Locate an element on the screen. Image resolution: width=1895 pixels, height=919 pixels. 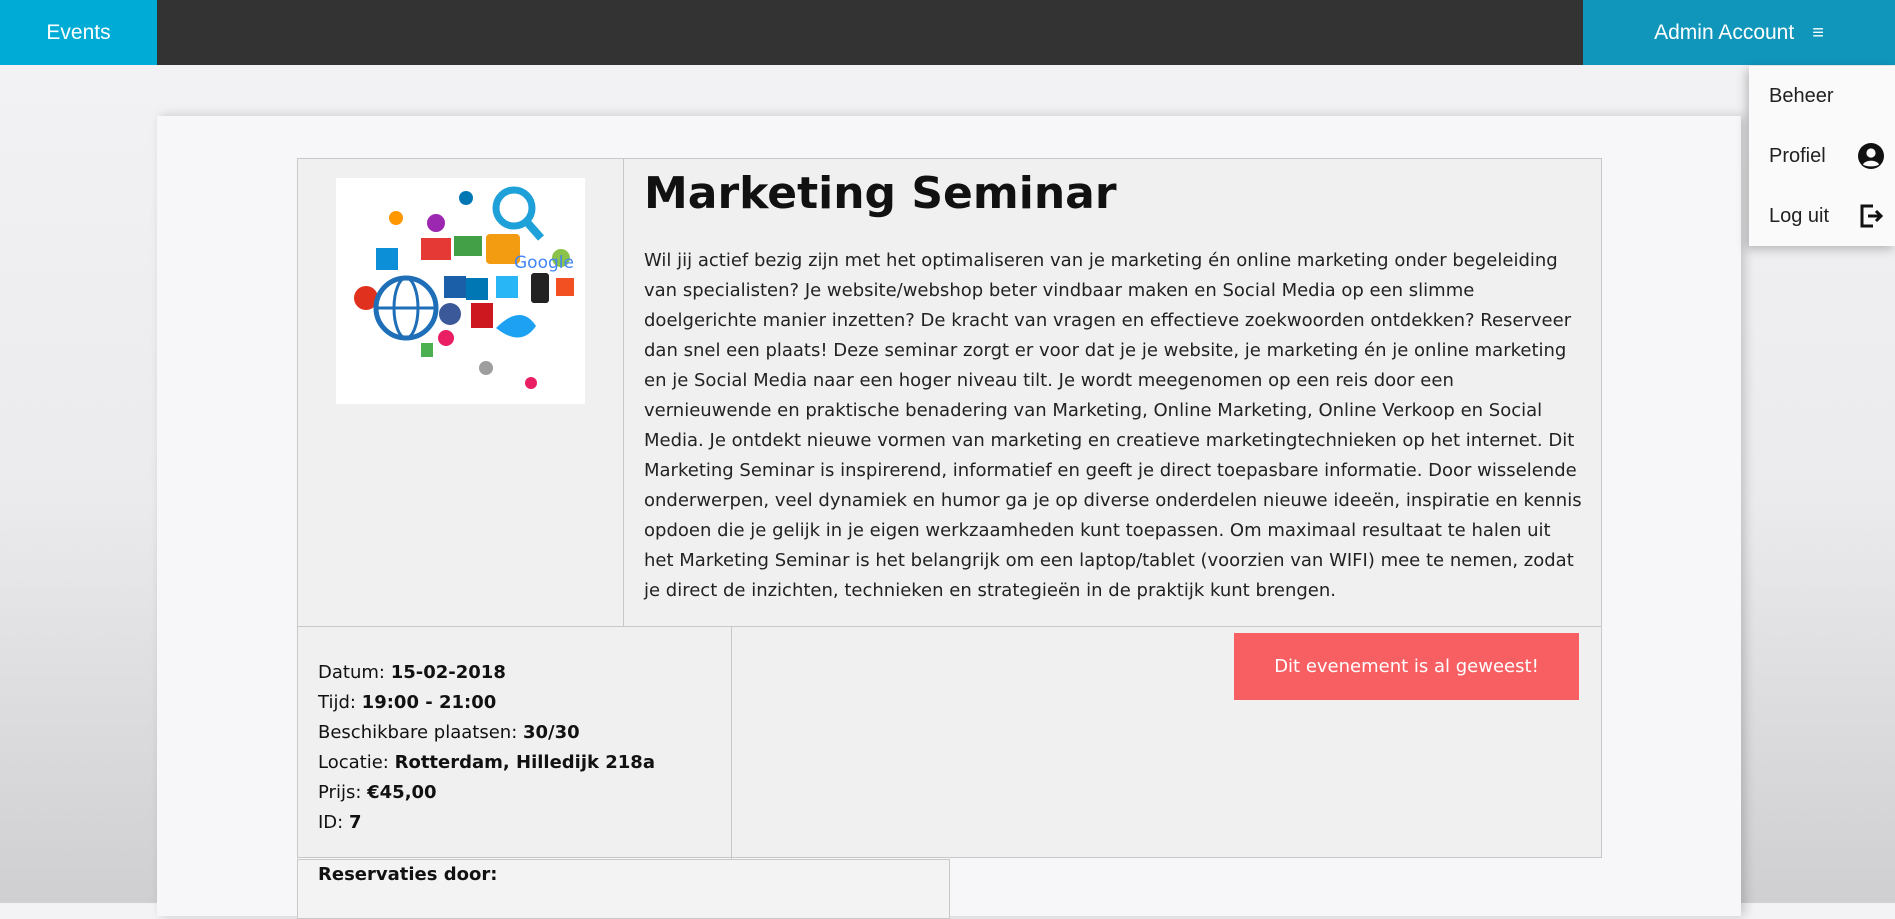
location-row: Locatie: Rotterdam, Hilledijk 218a is located at coordinates (486, 763).